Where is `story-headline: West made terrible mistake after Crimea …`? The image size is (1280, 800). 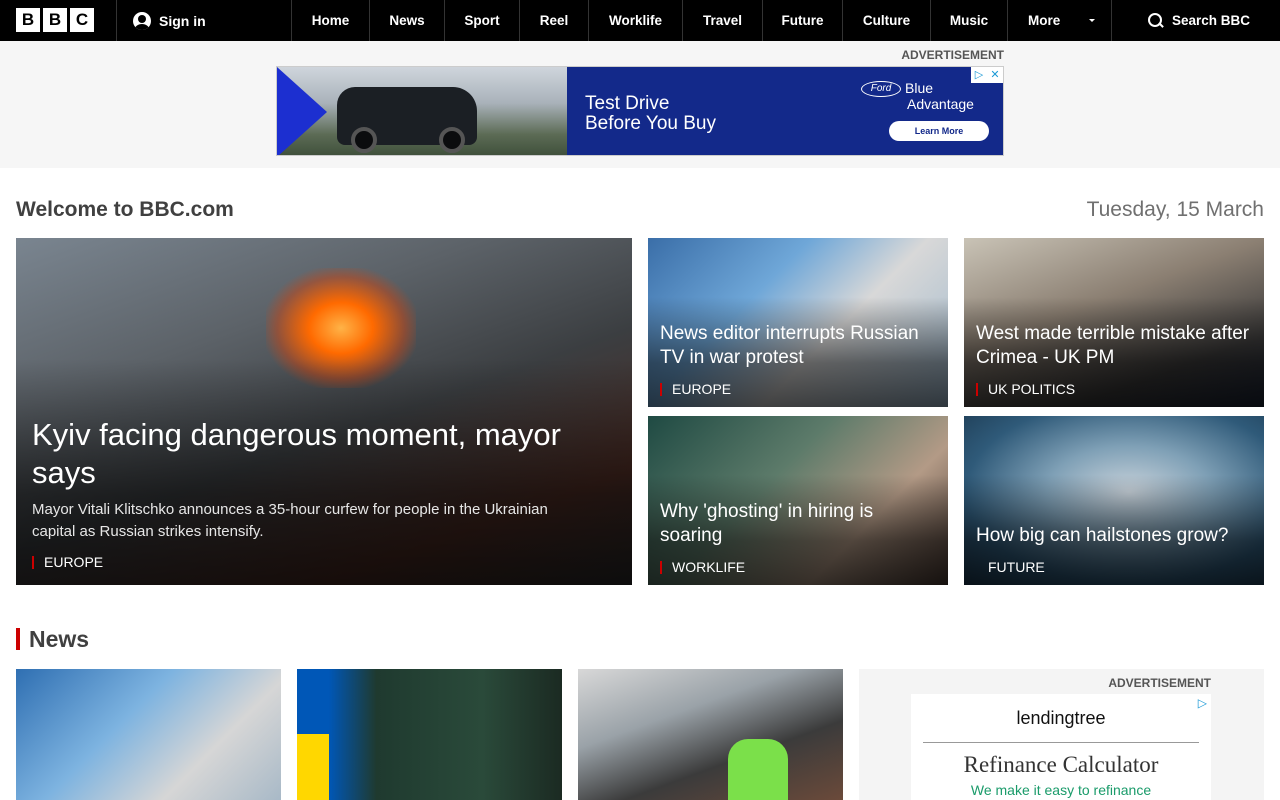 story-headline: West made terrible mistake after Crimea … is located at coordinates (1114, 346).